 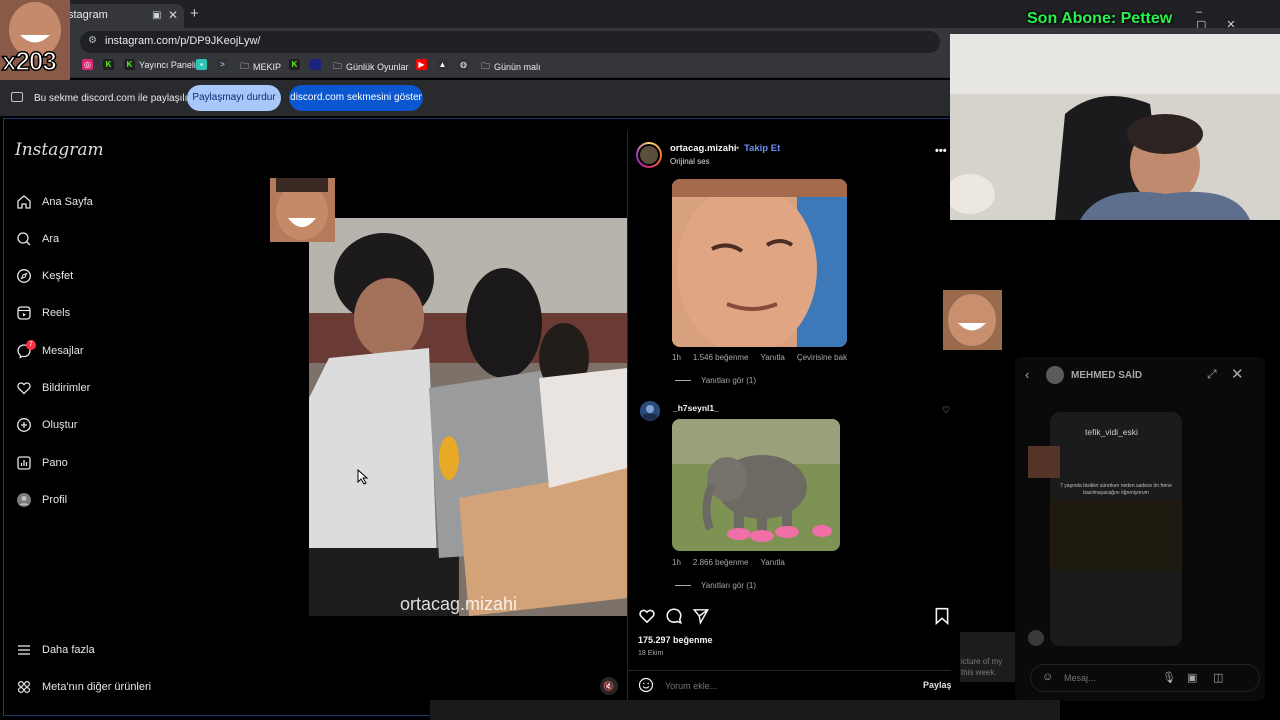 I want to click on nav-meta: Meta'nın diğer ürünleri, so click(x=83, y=687).